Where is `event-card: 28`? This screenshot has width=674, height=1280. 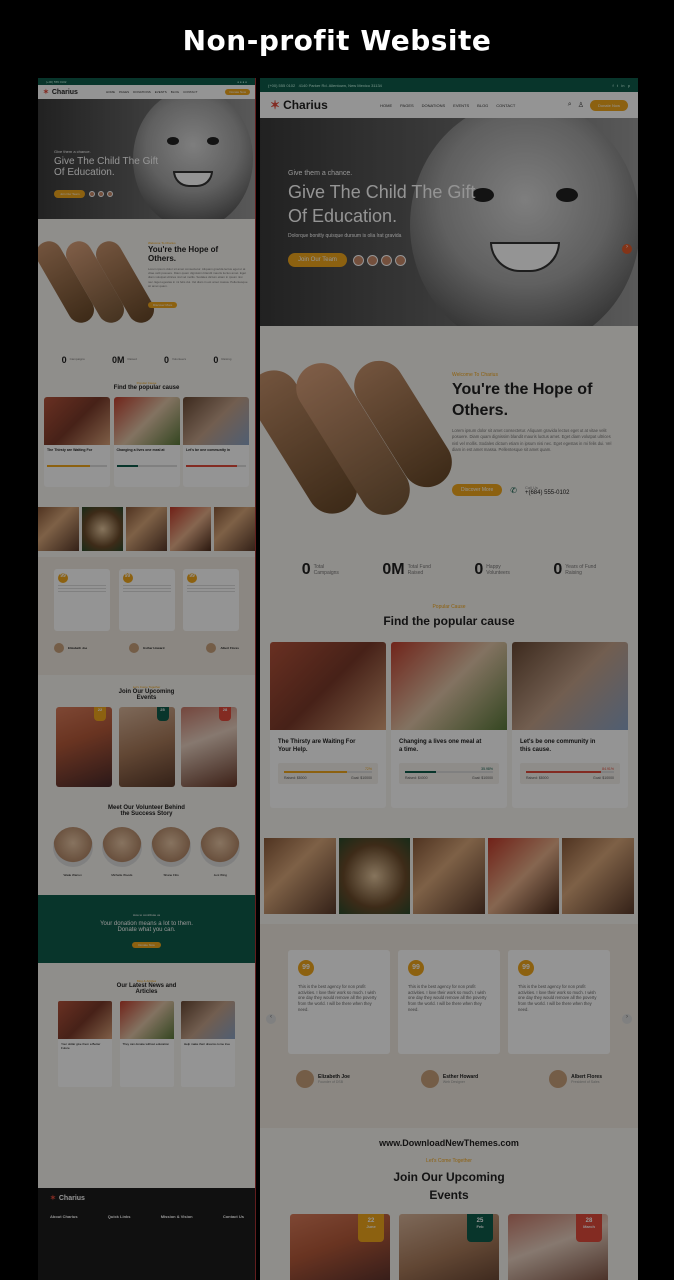 event-card: 28 is located at coordinates (209, 747).